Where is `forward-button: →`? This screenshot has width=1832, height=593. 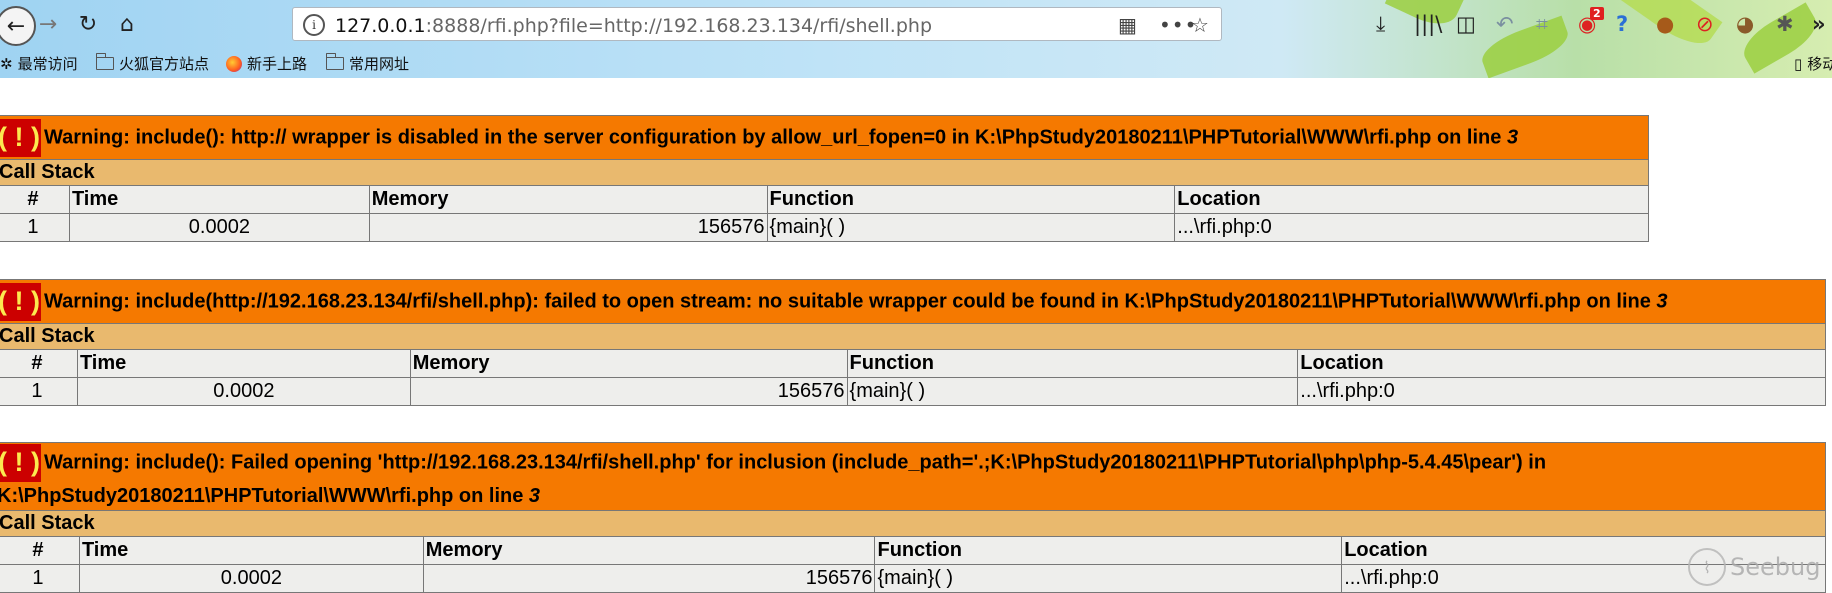
forward-button: → is located at coordinates (48, 24).